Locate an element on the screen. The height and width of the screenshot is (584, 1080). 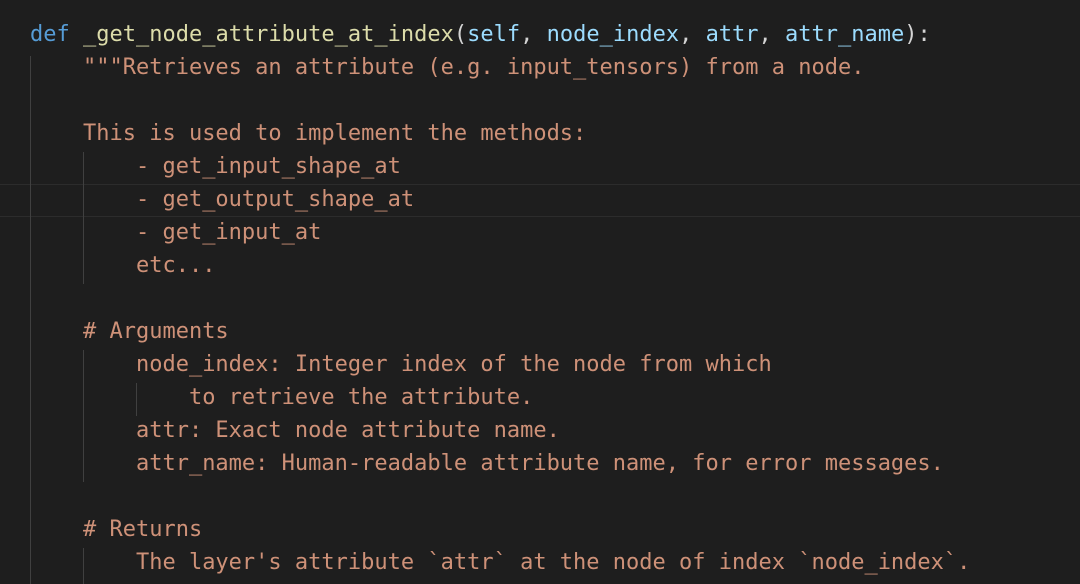
docstring-line: - get_input_at is located at coordinates (555, 232).